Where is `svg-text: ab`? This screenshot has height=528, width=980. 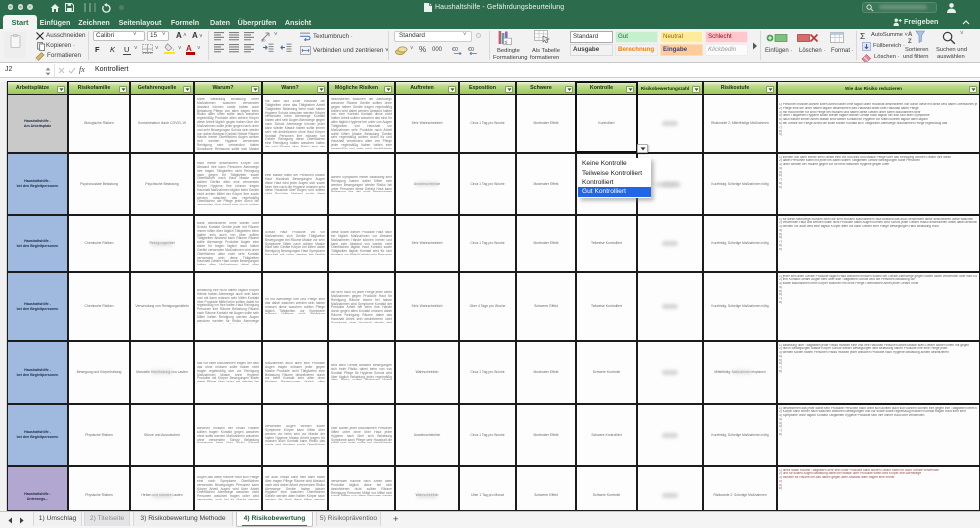 svg-text: ab is located at coordinates (263, 40).